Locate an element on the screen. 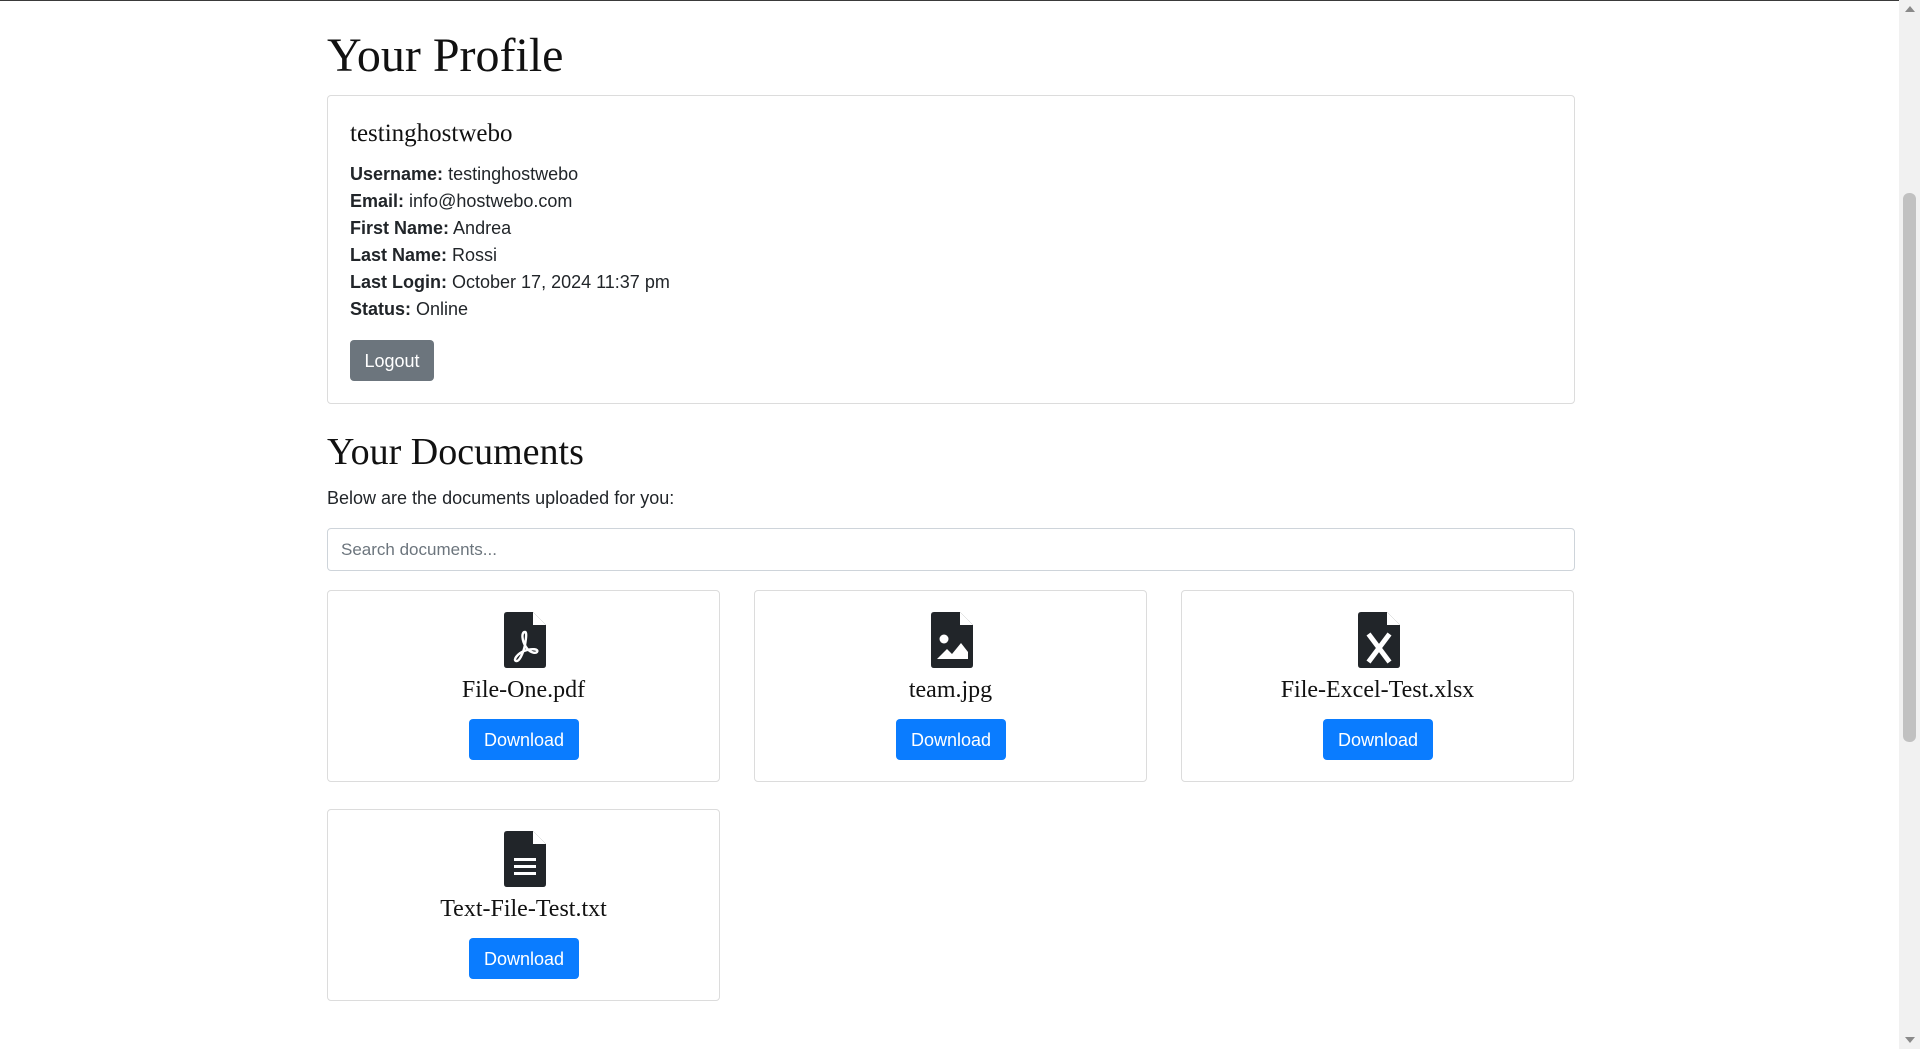 The image size is (1920, 1049). document-name: File-Excel-Test.xlsx is located at coordinates (1377, 690).